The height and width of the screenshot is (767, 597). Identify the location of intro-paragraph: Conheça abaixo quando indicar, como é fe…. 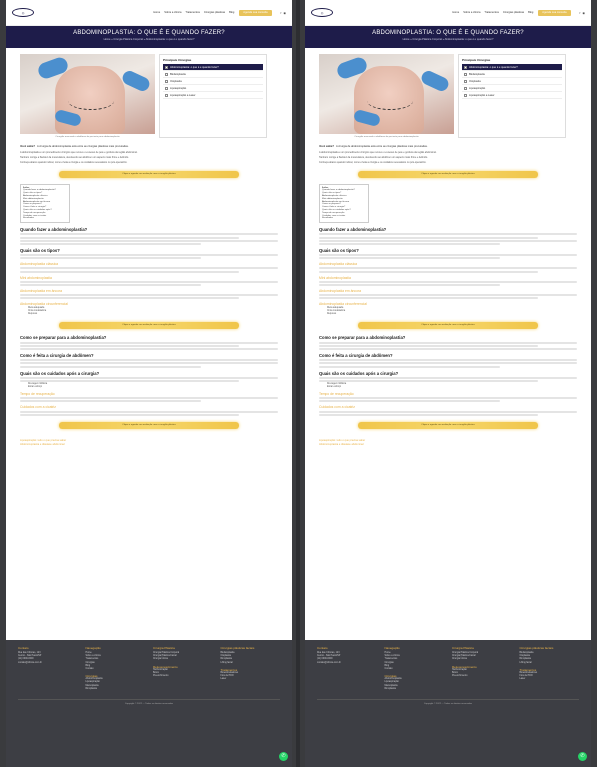
(373, 163).